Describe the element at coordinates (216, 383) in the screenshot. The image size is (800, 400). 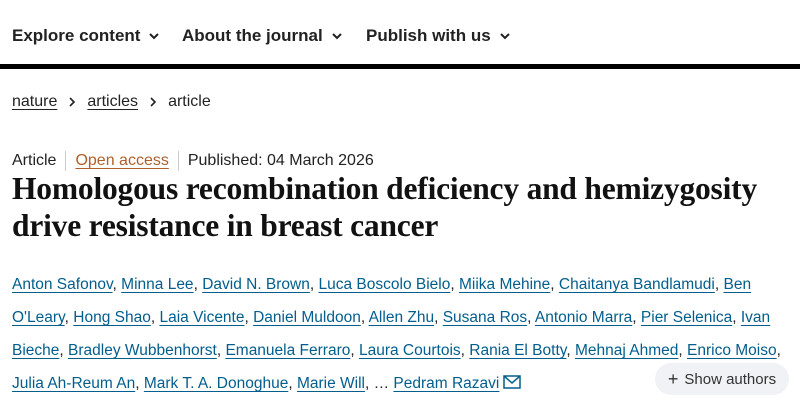
I see `author-link: Mark T. A. Donoghue` at that location.